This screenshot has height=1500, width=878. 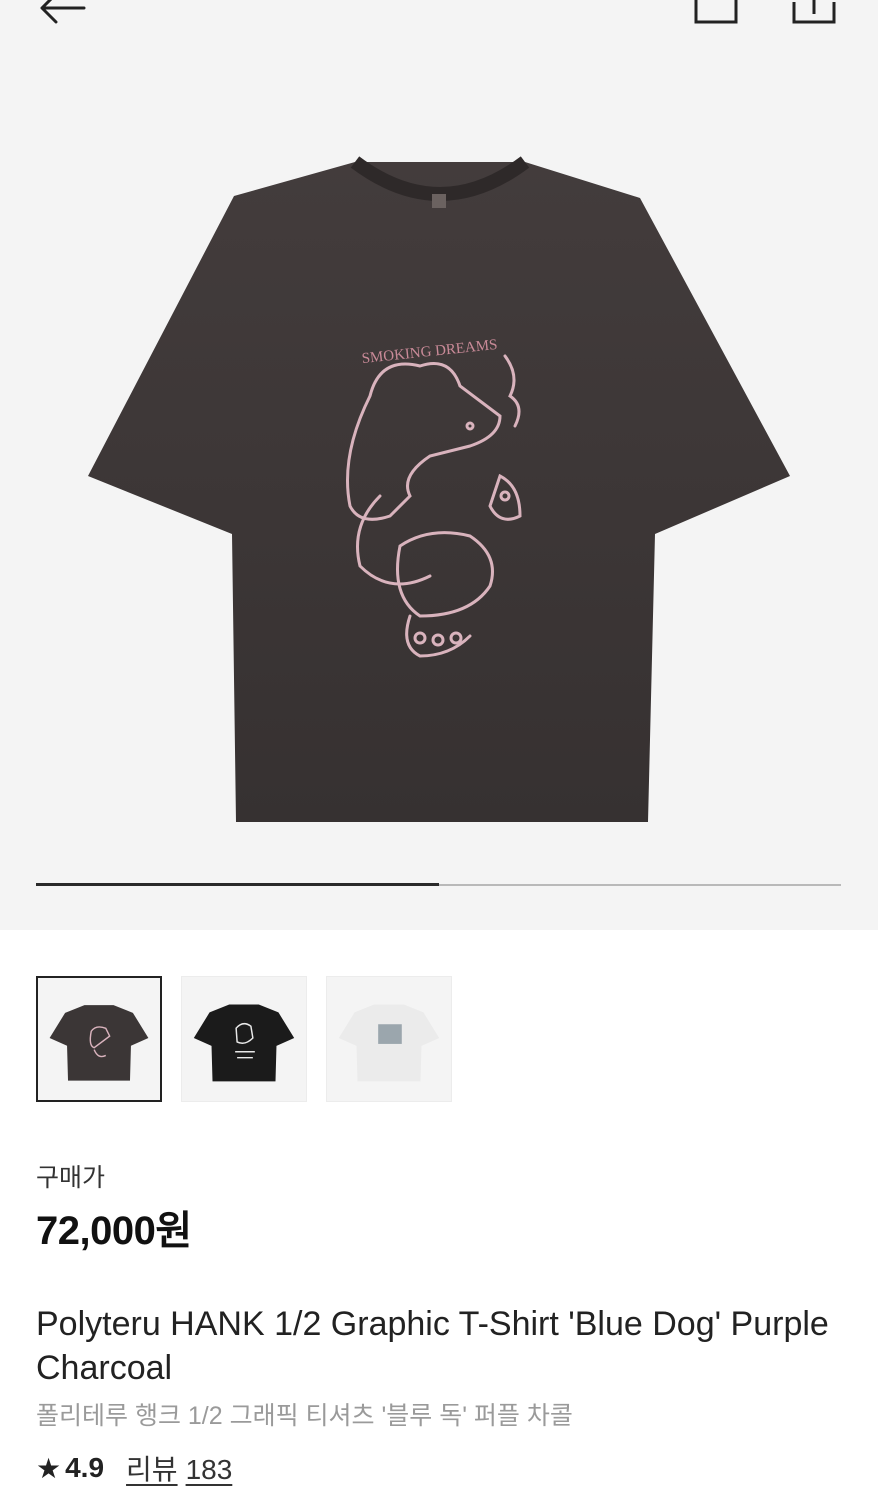 What do you see at coordinates (237, 884) in the screenshot?
I see `carousel-progress-fill` at bounding box center [237, 884].